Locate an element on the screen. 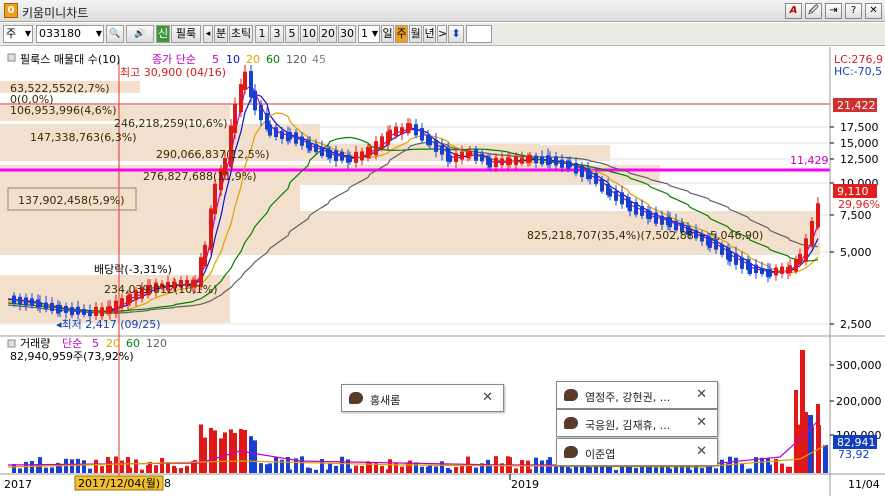 Image resolution: width=885 pixels, height=496 pixels. market-select: 주 ▼ is located at coordinates (18, 34).